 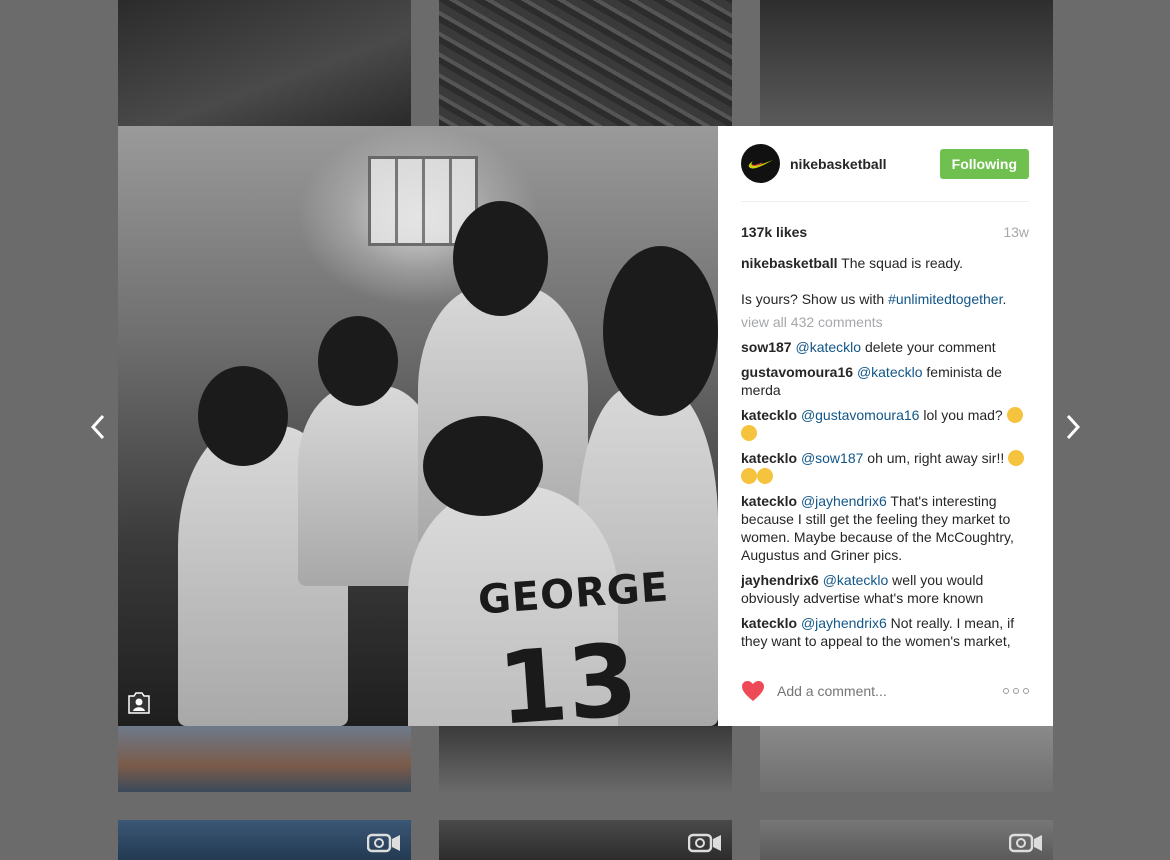 I want to click on comment-text: delete your comment, so click(x=928, y=347).